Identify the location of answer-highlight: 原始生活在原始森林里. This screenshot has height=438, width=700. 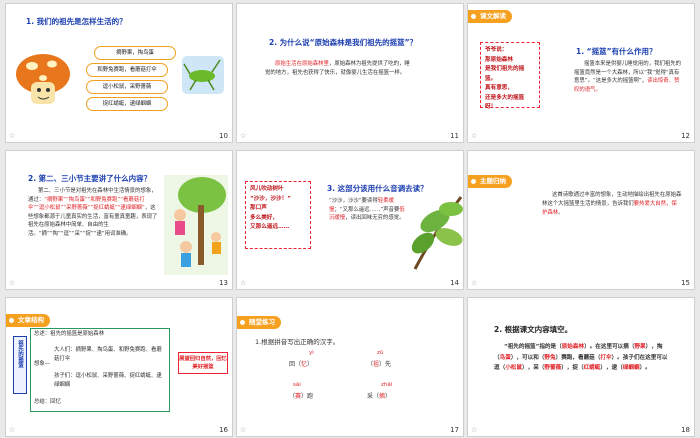
(302, 64).